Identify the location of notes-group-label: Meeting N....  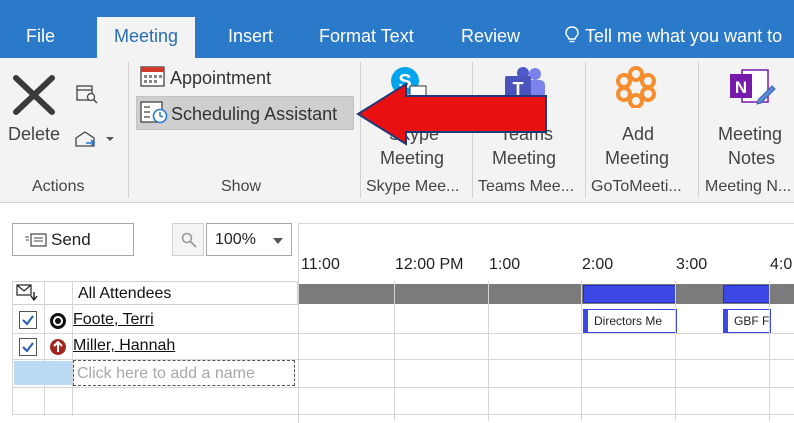
(748, 186).